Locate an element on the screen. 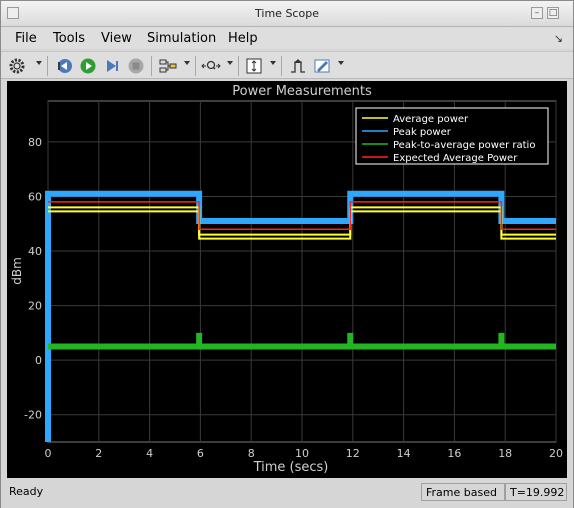  x-tick-label: 18 is located at coordinates (505, 453).